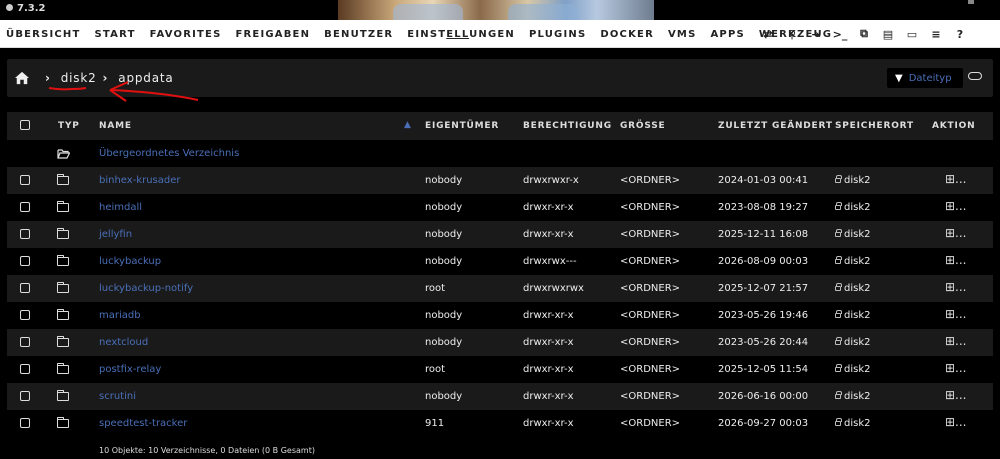 This screenshot has height=459, width=1000. Describe the element at coordinates (272, 34) in the screenshot. I see `nav-item-freigaben: FREIGABEN` at that location.